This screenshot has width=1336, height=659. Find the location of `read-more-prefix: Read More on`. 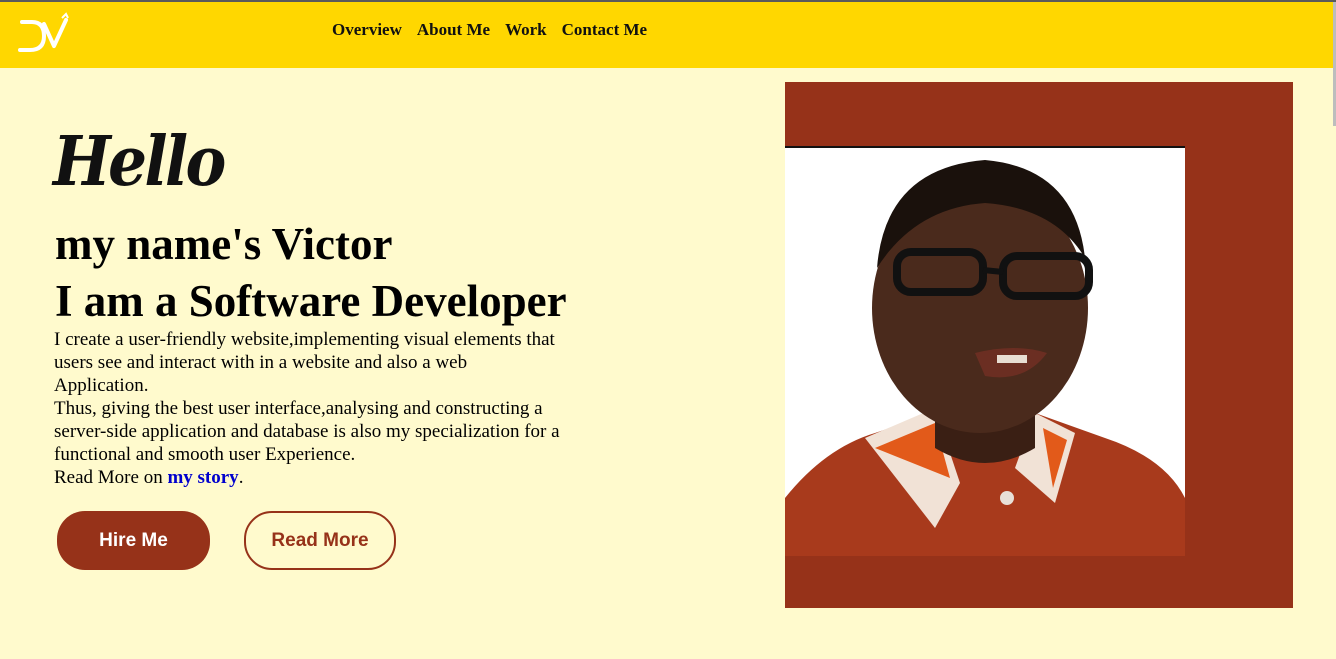

read-more-prefix: Read More on is located at coordinates (108, 477).